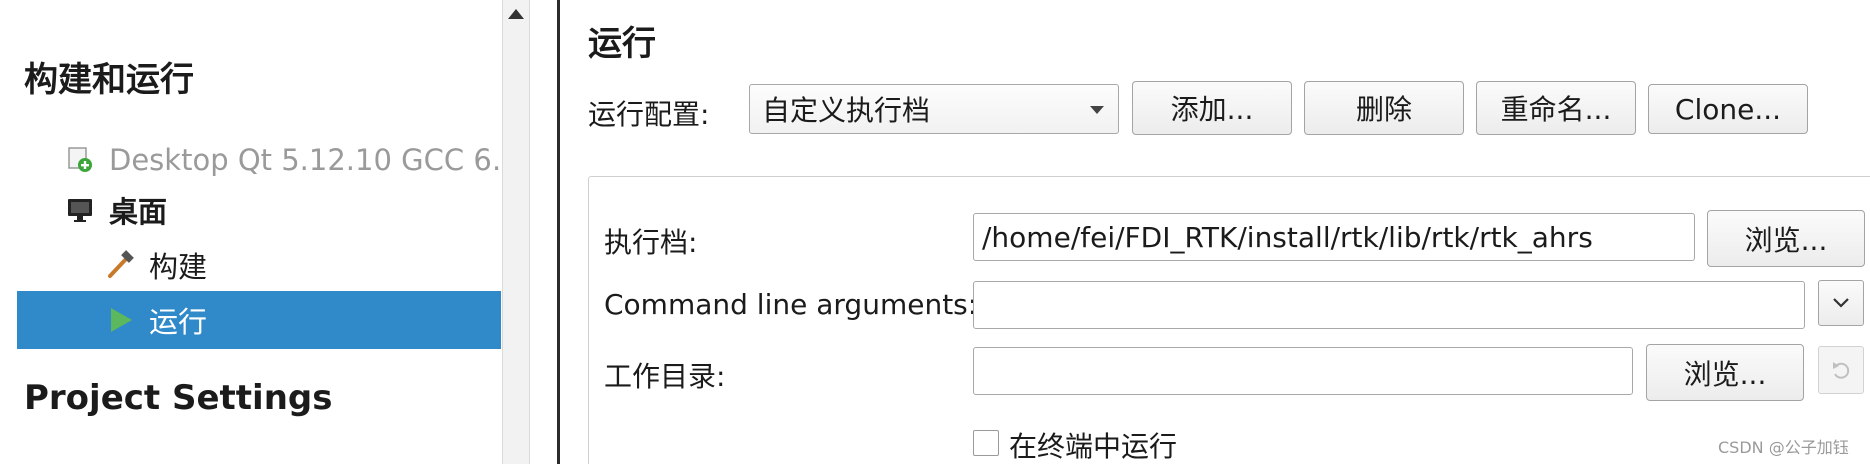  I want to click on args-input, so click(1389, 305).